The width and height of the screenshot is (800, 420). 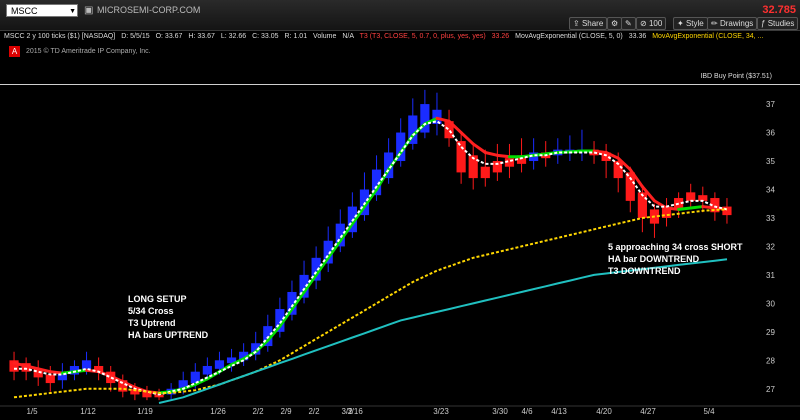 What do you see at coordinates (296, 36) in the screenshot?
I see `ohlc-range: R: 1.01` at bounding box center [296, 36].